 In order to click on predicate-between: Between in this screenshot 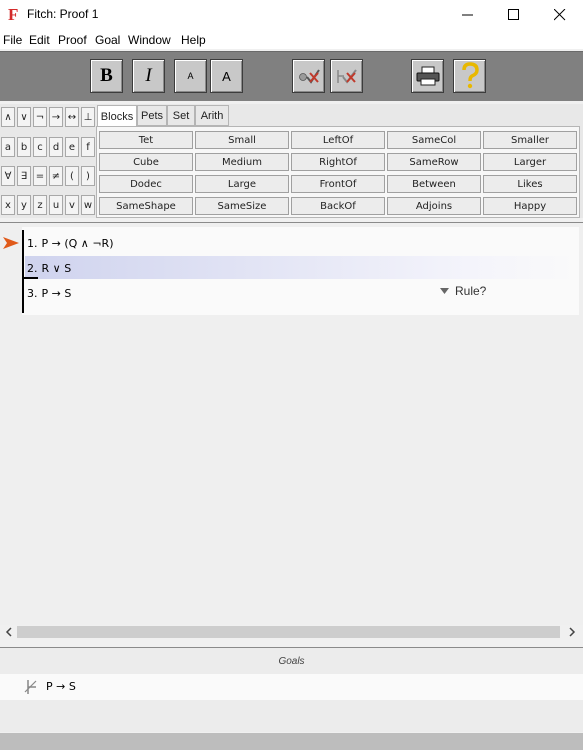, I will do `click(434, 184)`.